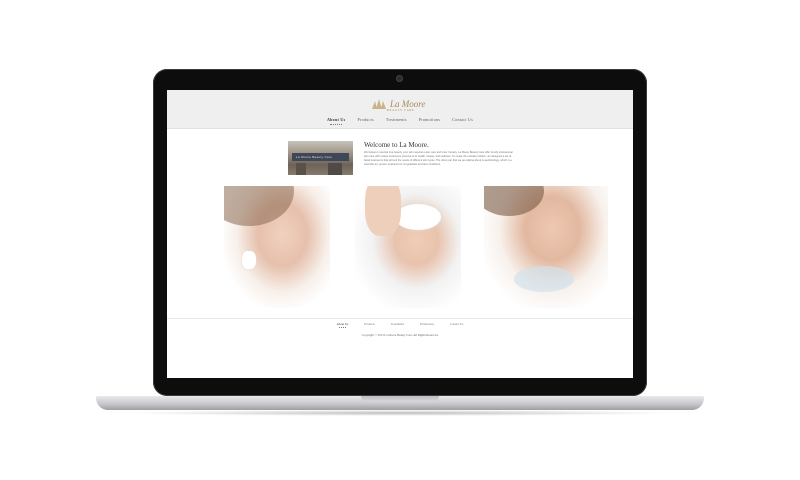 This screenshot has width=800, height=480. What do you see at coordinates (249, 260) in the screenshot?
I see `cotton-pad` at bounding box center [249, 260].